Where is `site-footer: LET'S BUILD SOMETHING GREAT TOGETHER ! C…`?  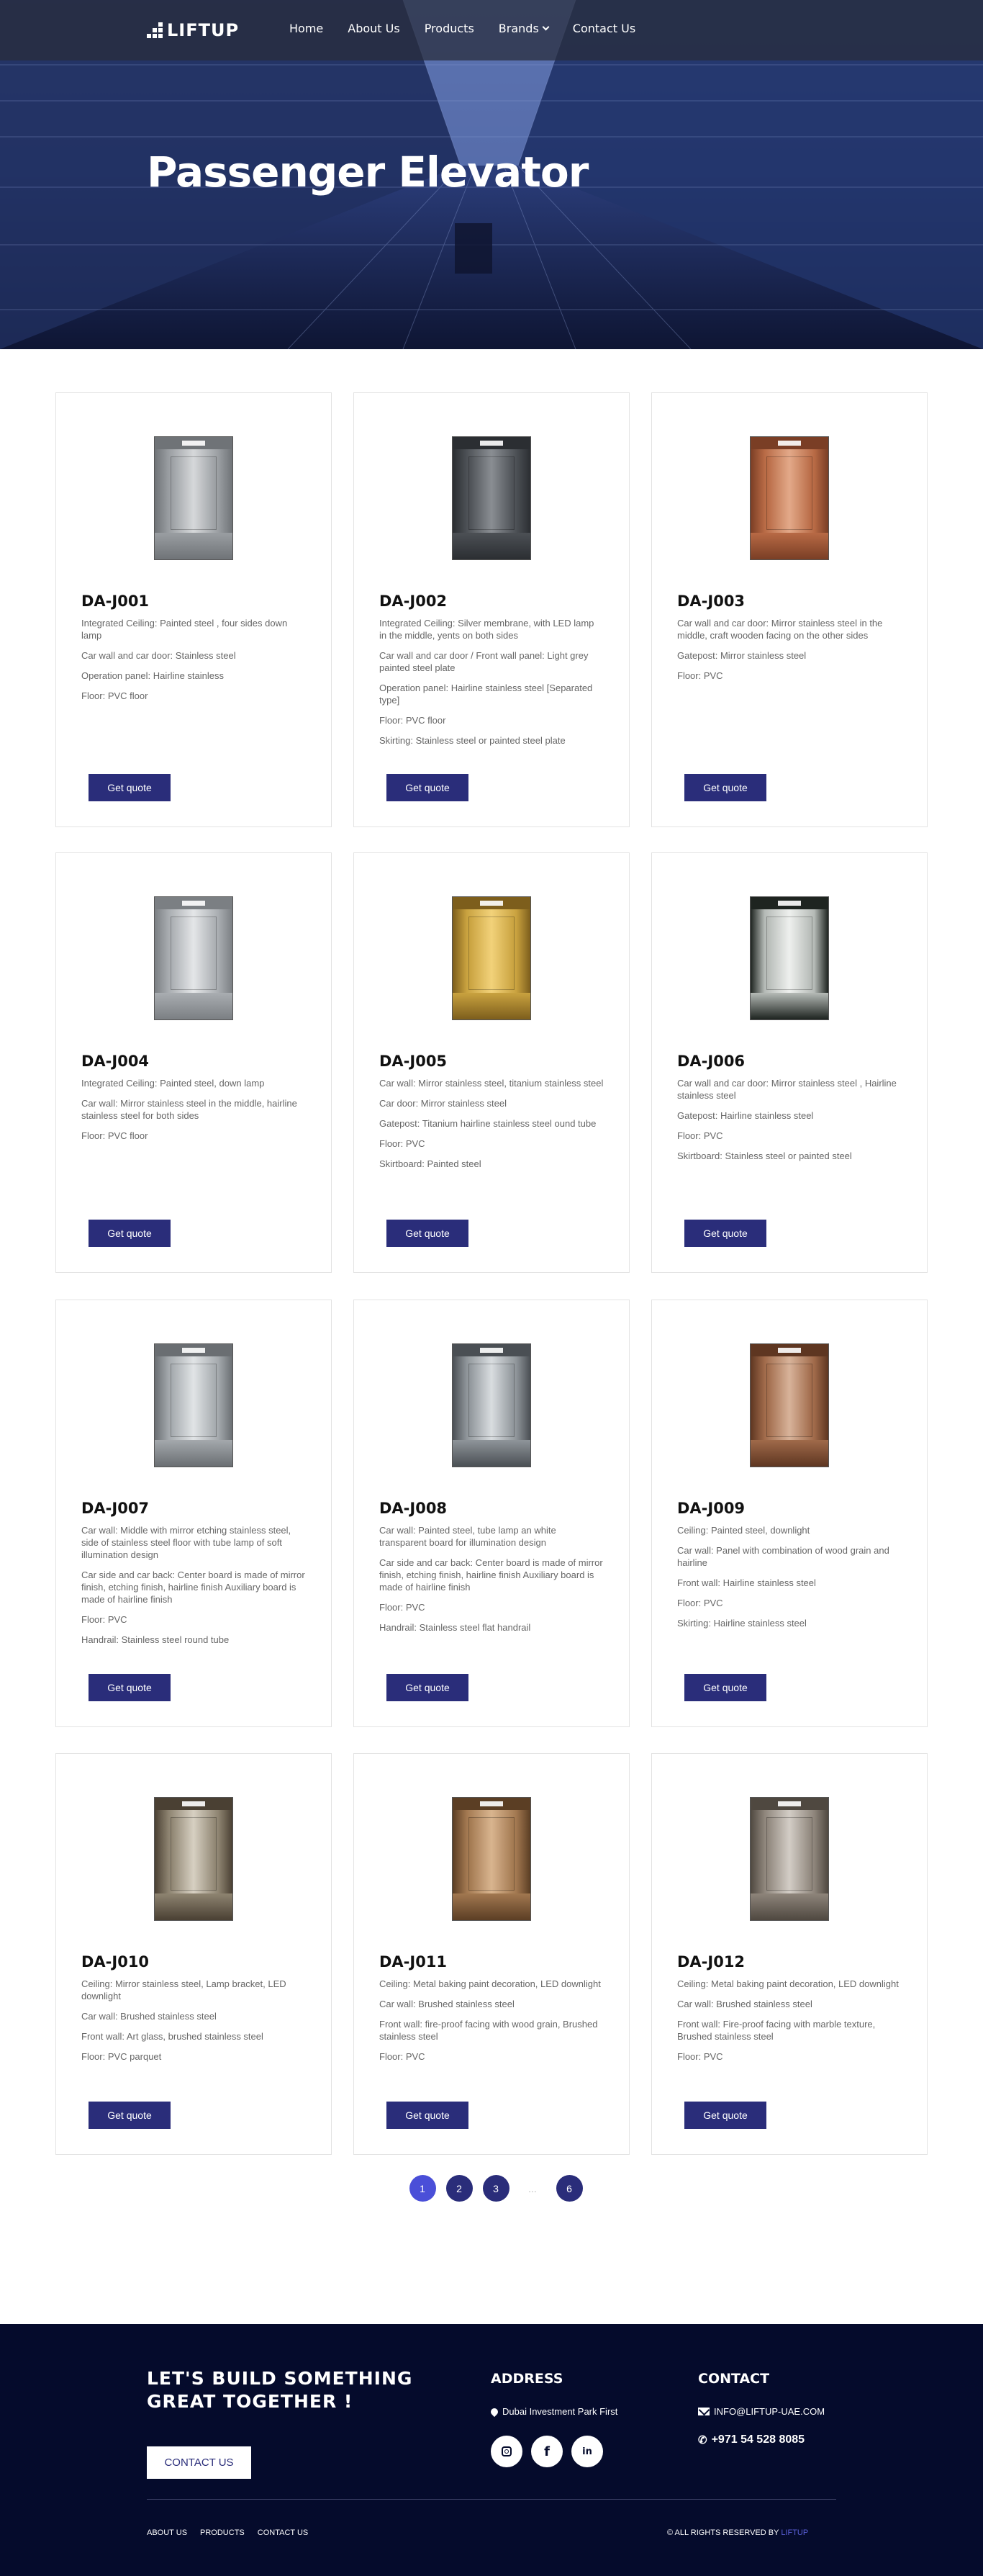
site-footer: LET'S BUILD SOMETHING GREAT TOGETHER ! C… is located at coordinates (491, 2450).